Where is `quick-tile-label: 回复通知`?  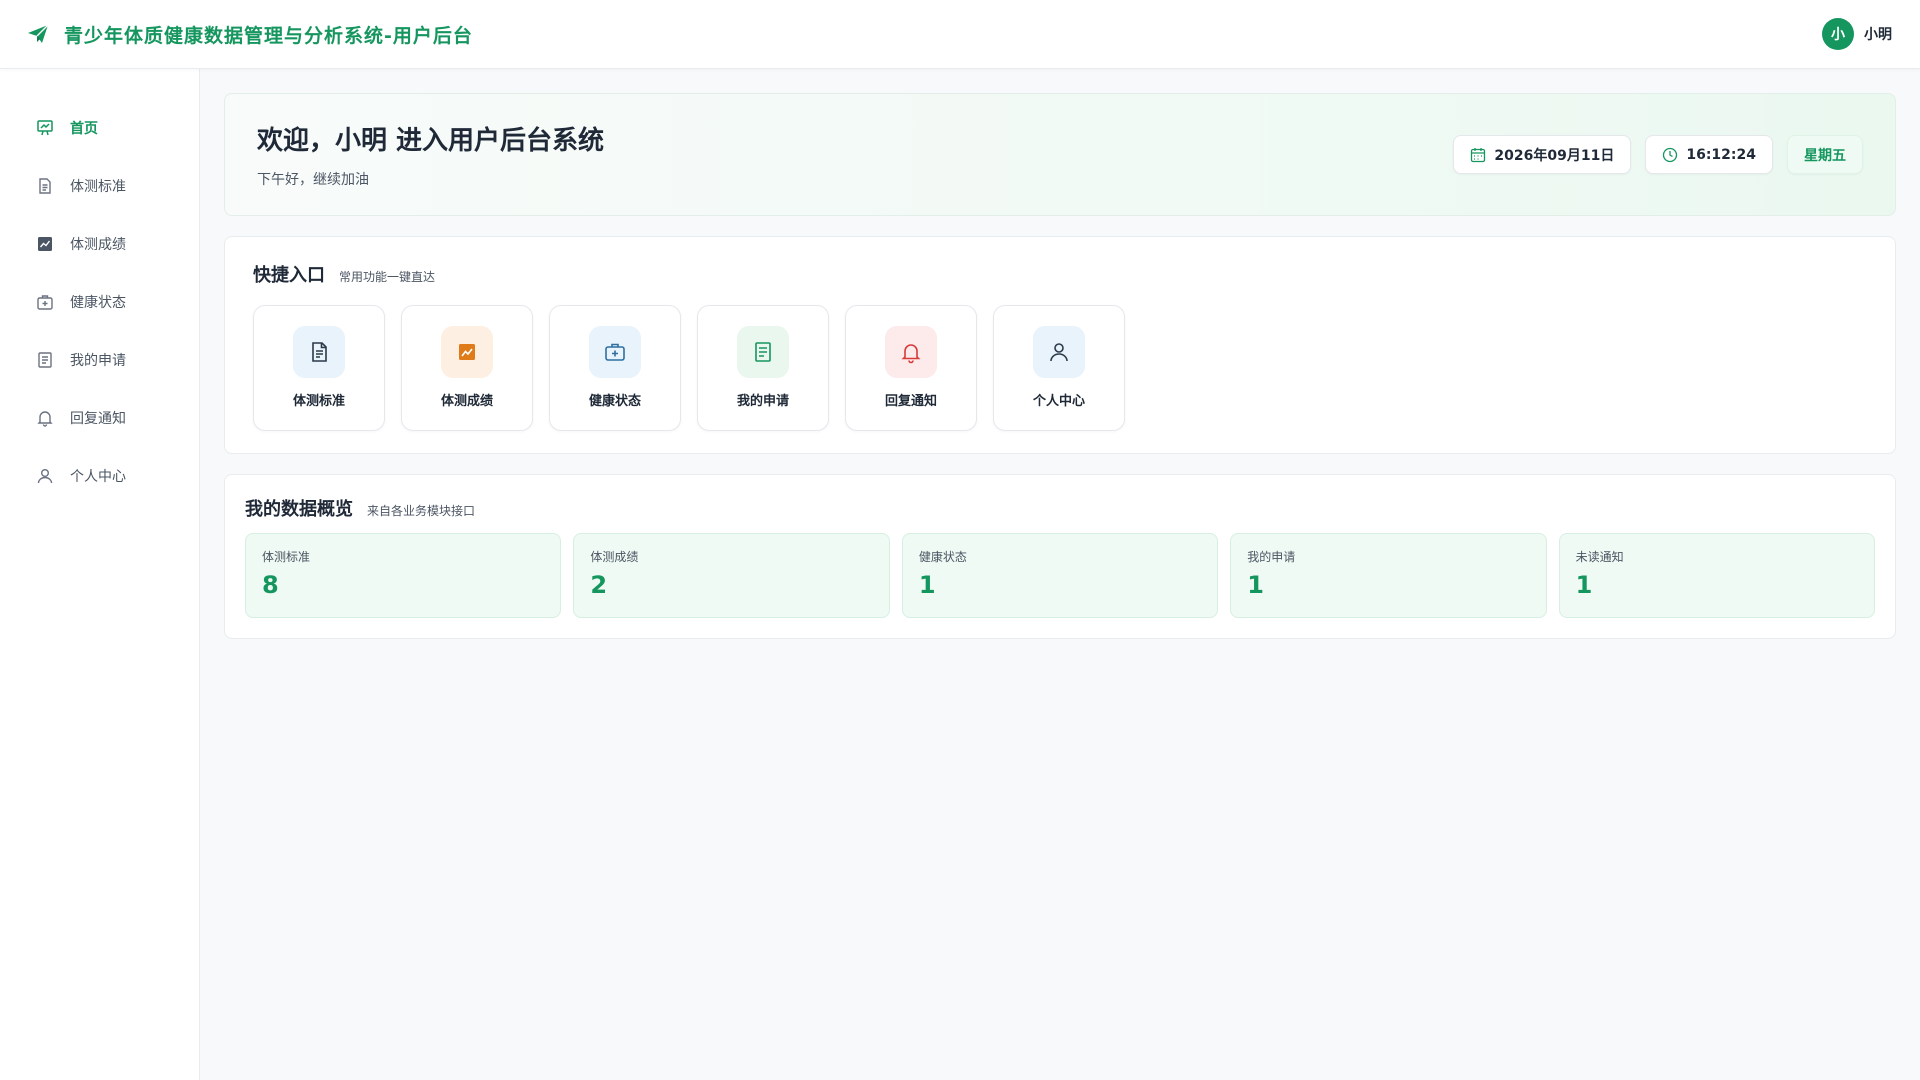 quick-tile-label: 回复通知 is located at coordinates (910, 401).